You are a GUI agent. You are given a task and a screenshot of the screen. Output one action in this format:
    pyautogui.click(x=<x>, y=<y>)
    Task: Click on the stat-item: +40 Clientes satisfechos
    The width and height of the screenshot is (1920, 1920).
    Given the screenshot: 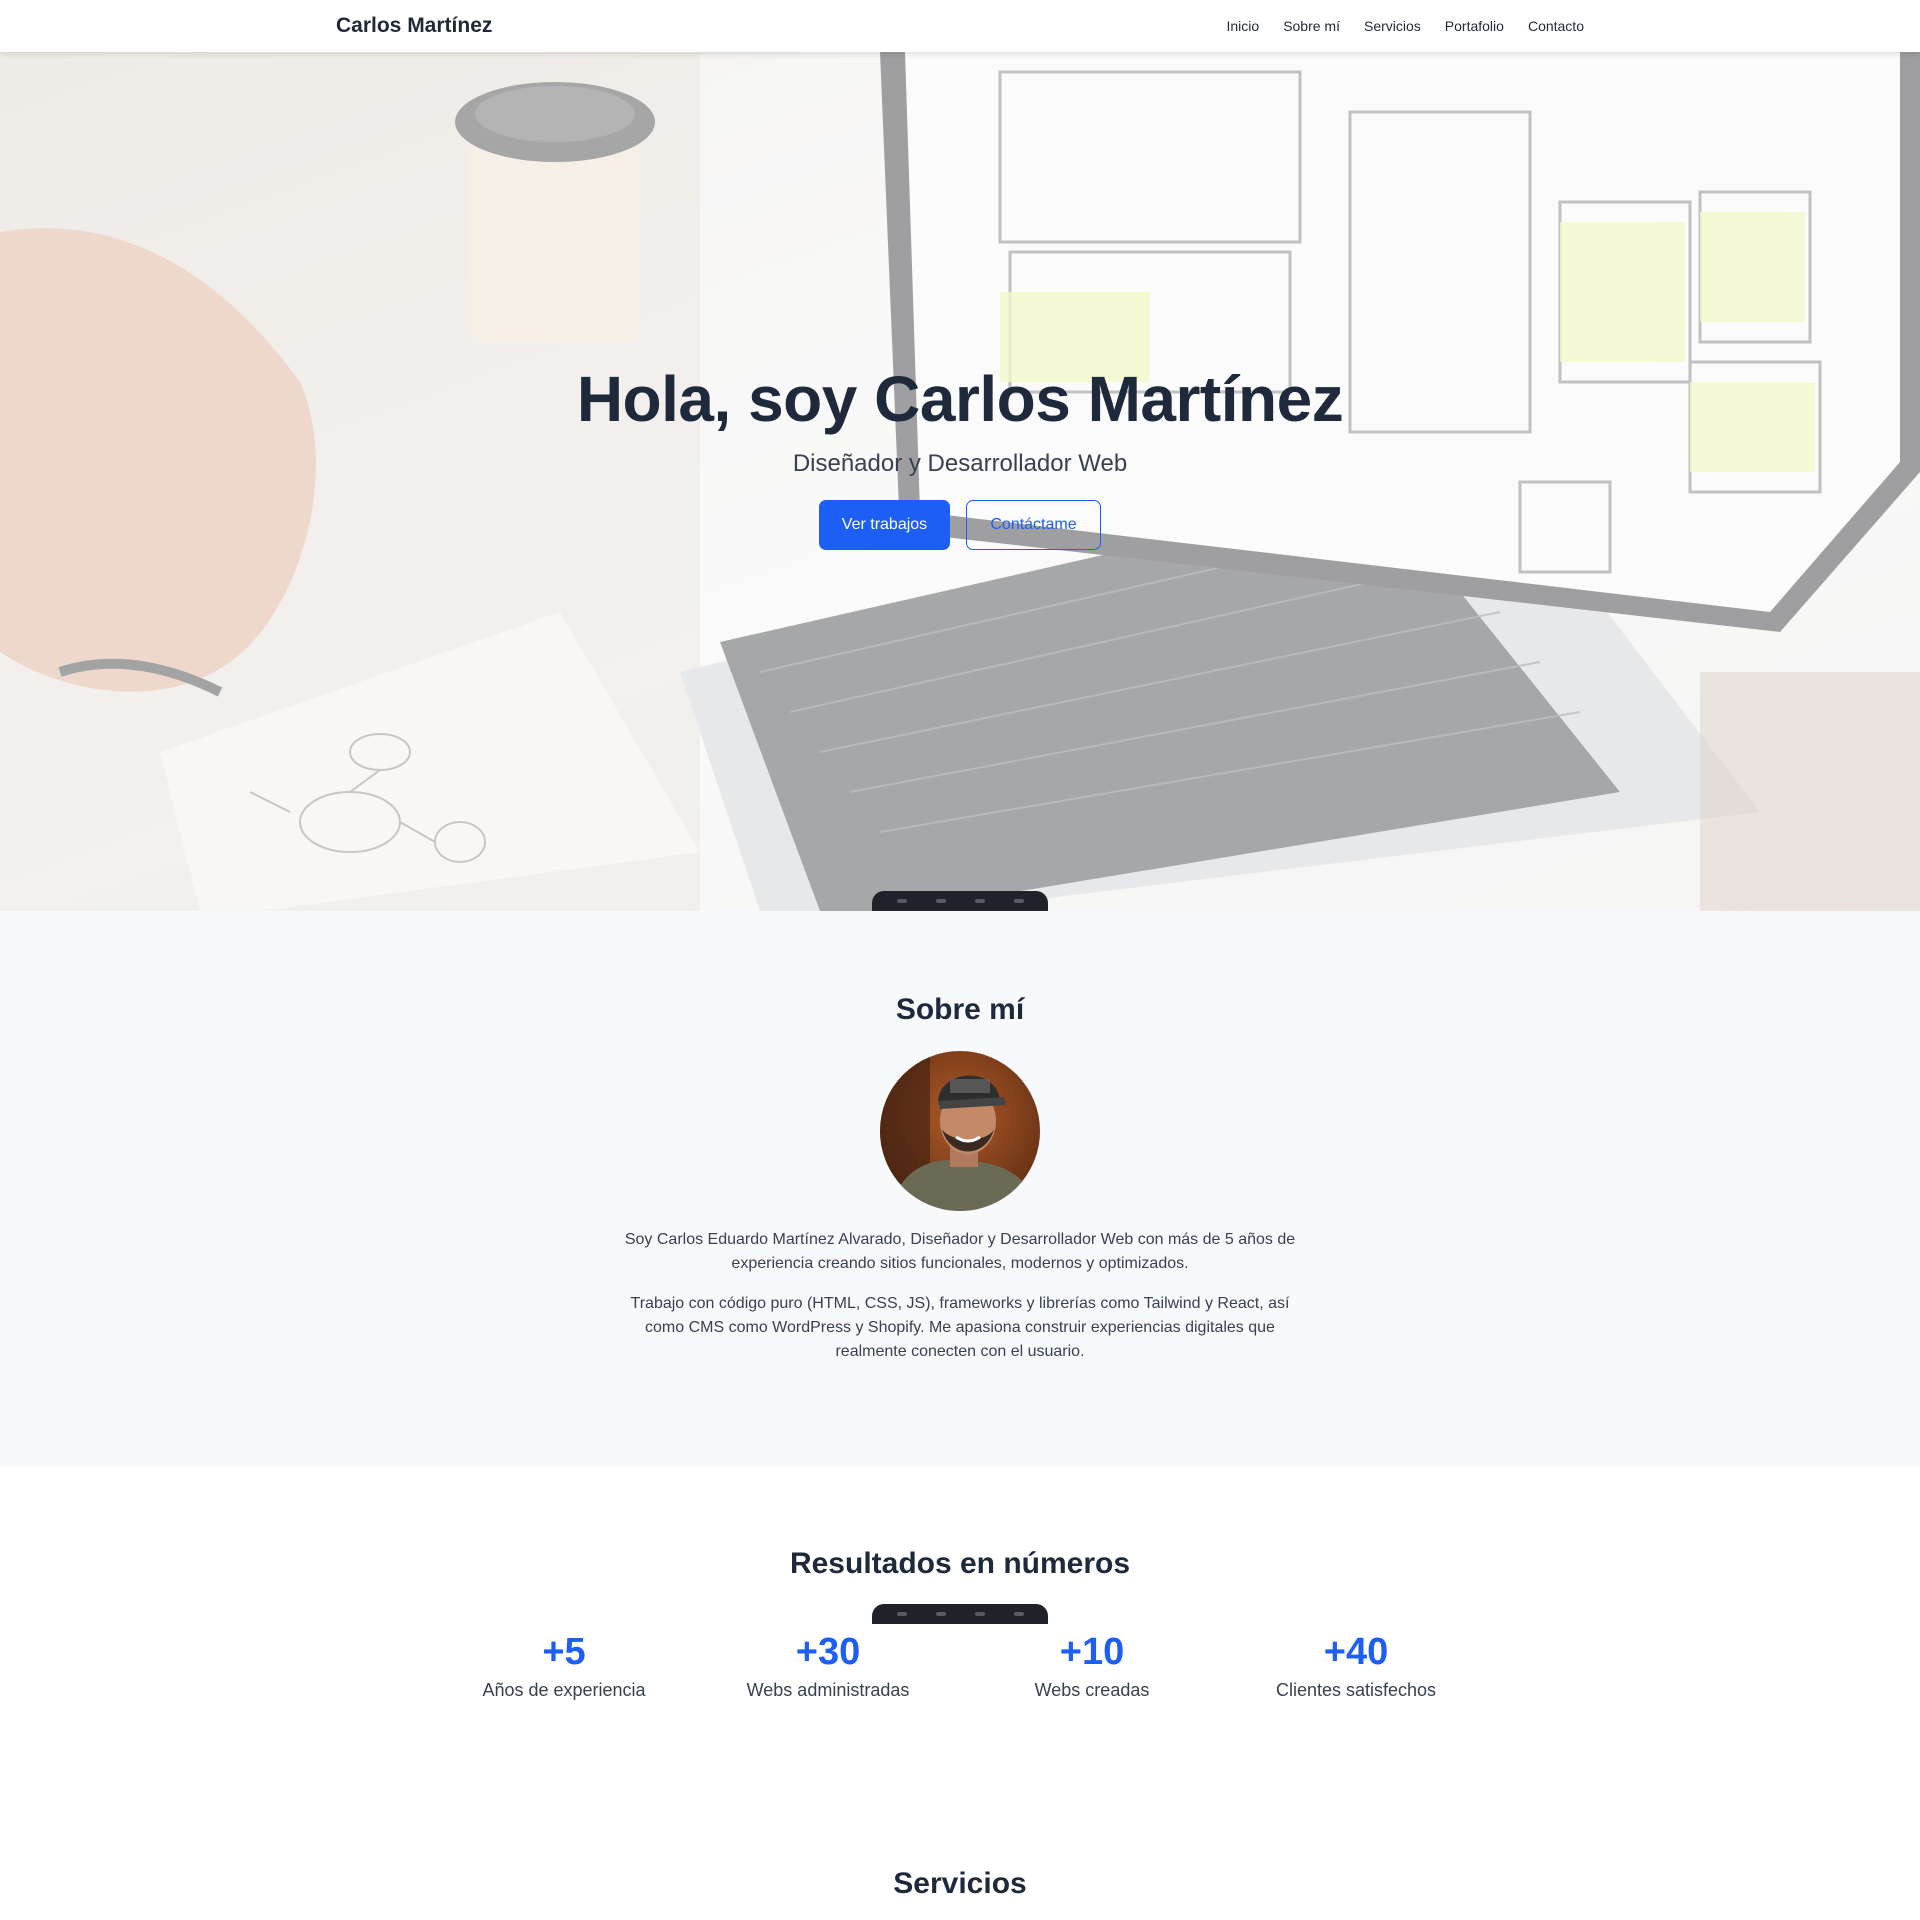 What is the action you would take?
    pyautogui.click(x=1356, y=1666)
    